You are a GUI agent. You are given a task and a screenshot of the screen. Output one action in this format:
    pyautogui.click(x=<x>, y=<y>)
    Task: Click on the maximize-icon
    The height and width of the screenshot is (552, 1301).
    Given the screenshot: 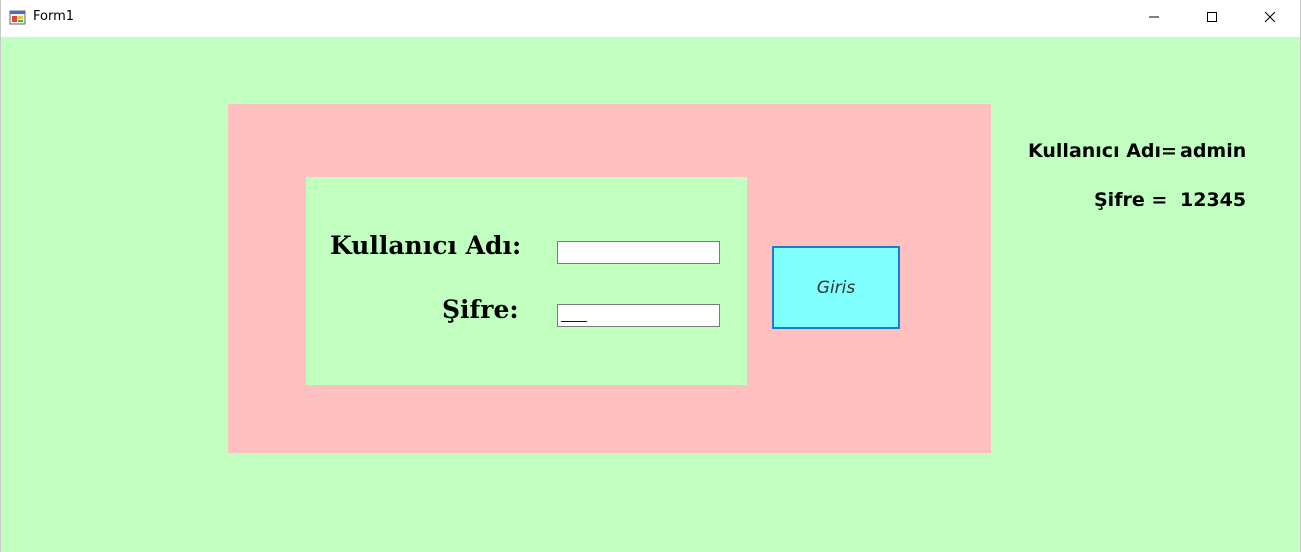 What is the action you would take?
    pyautogui.click(x=1212, y=19)
    